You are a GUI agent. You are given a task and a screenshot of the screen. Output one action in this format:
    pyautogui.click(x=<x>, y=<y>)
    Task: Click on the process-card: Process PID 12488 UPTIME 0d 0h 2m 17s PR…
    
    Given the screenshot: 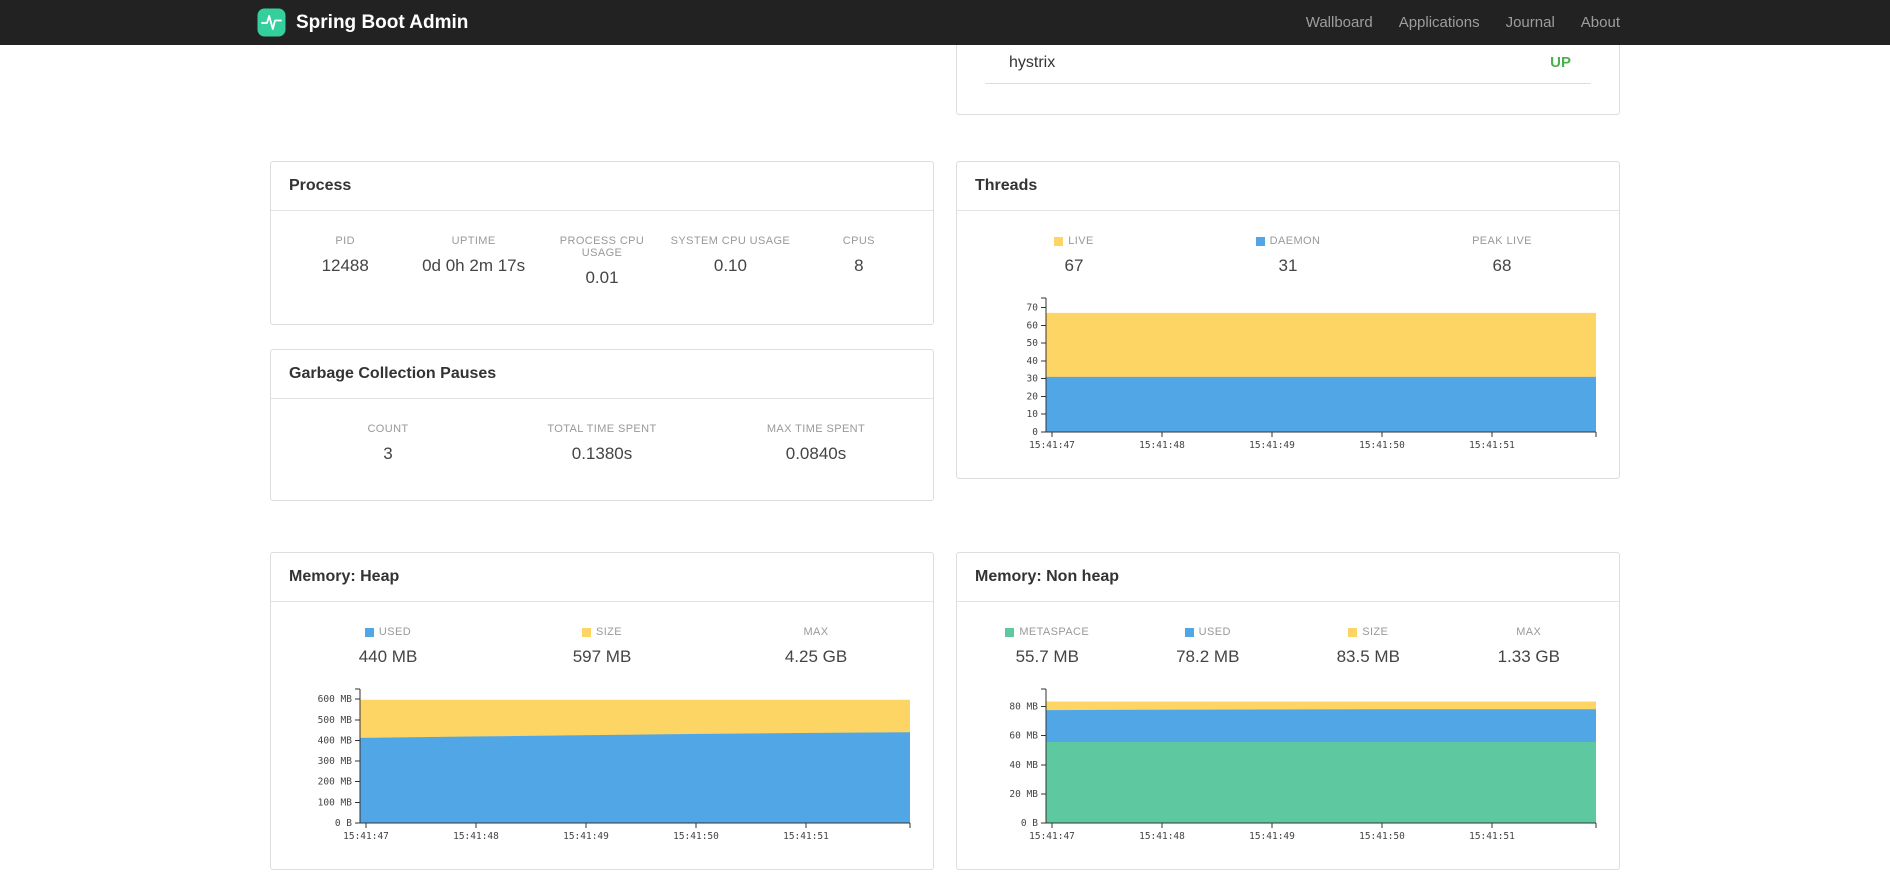 What is the action you would take?
    pyautogui.click(x=602, y=243)
    